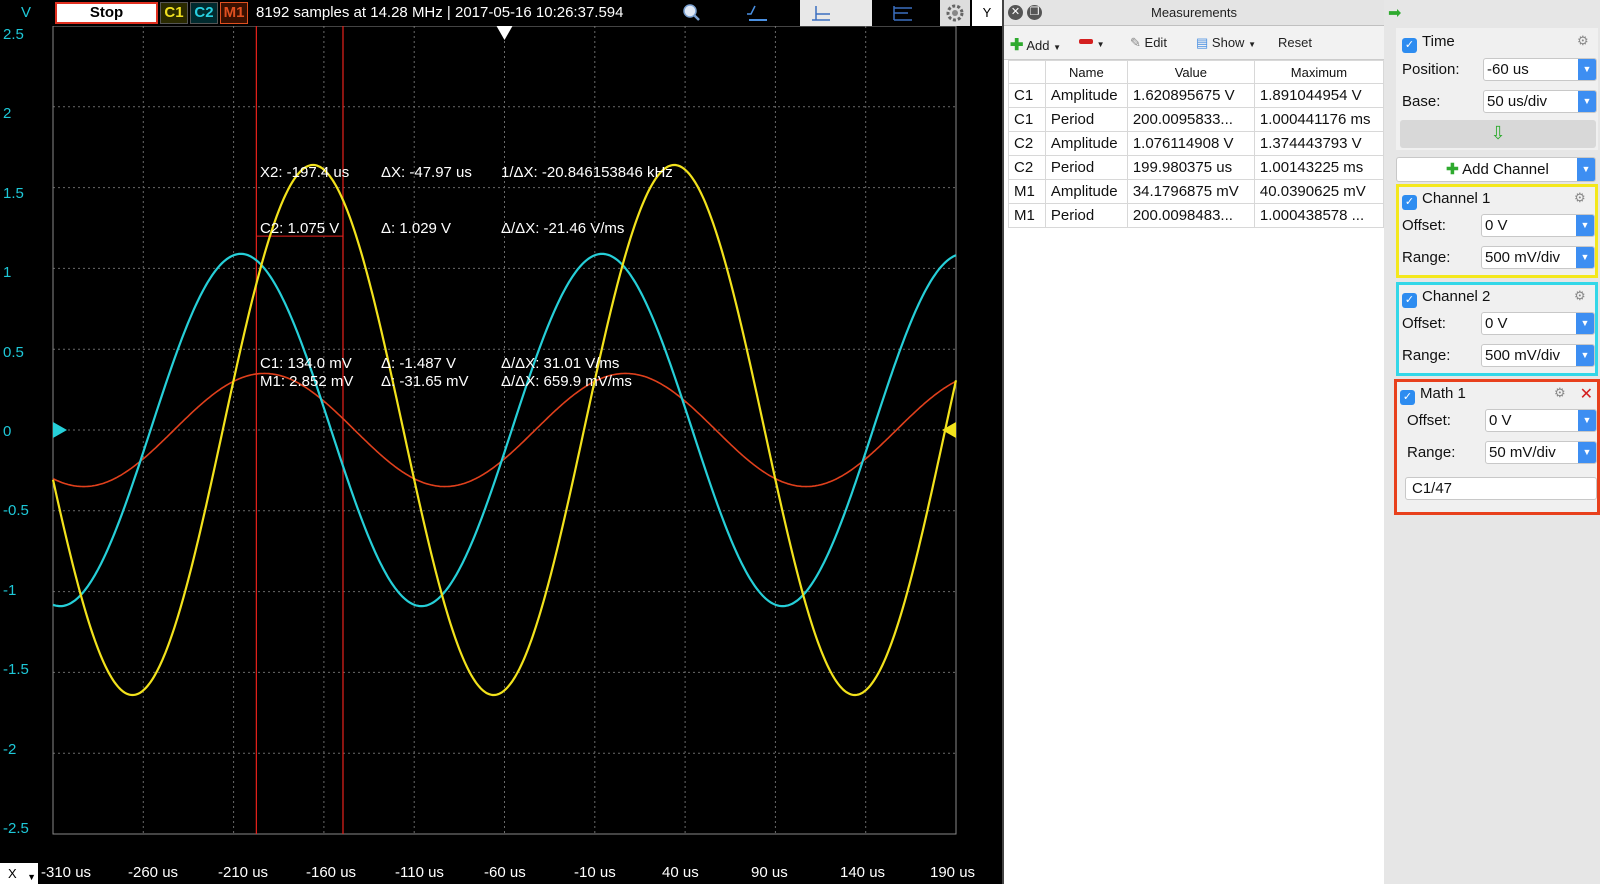 The image size is (1600, 884). Describe the element at coordinates (1319, 95) in the screenshot. I see `maximum-cell: 1.891044954 V` at that location.